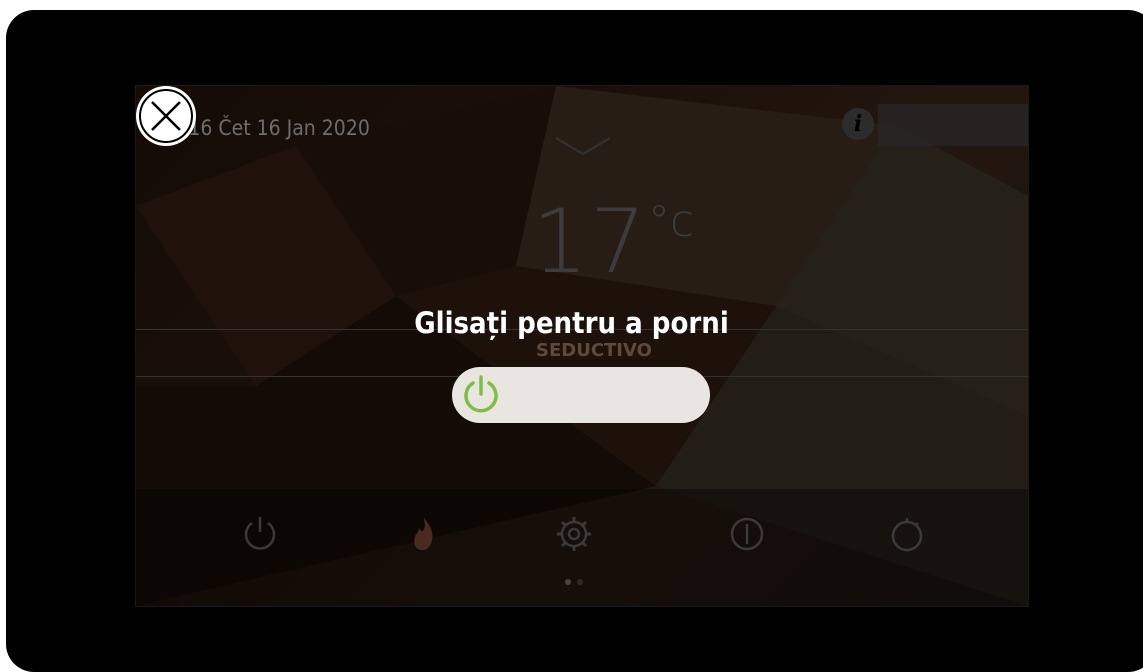  What do you see at coordinates (747, 534) in the screenshot?
I see `info-circle-icon` at bounding box center [747, 534].